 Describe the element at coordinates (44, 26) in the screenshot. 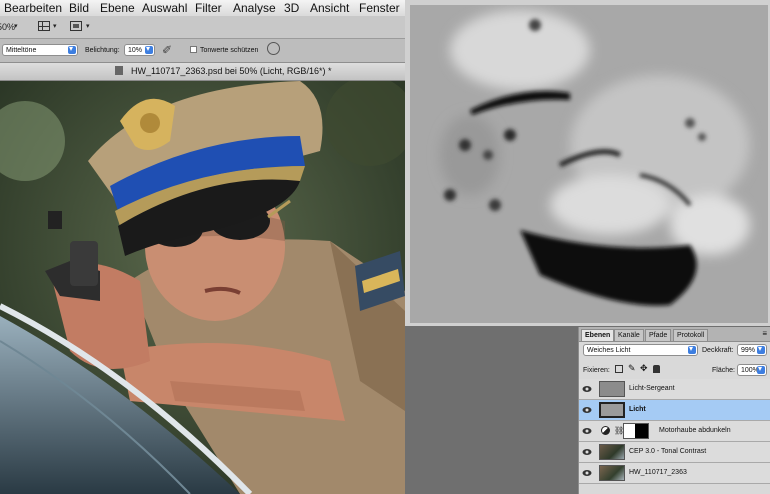

I see `arrange-documents-icon` at that location.